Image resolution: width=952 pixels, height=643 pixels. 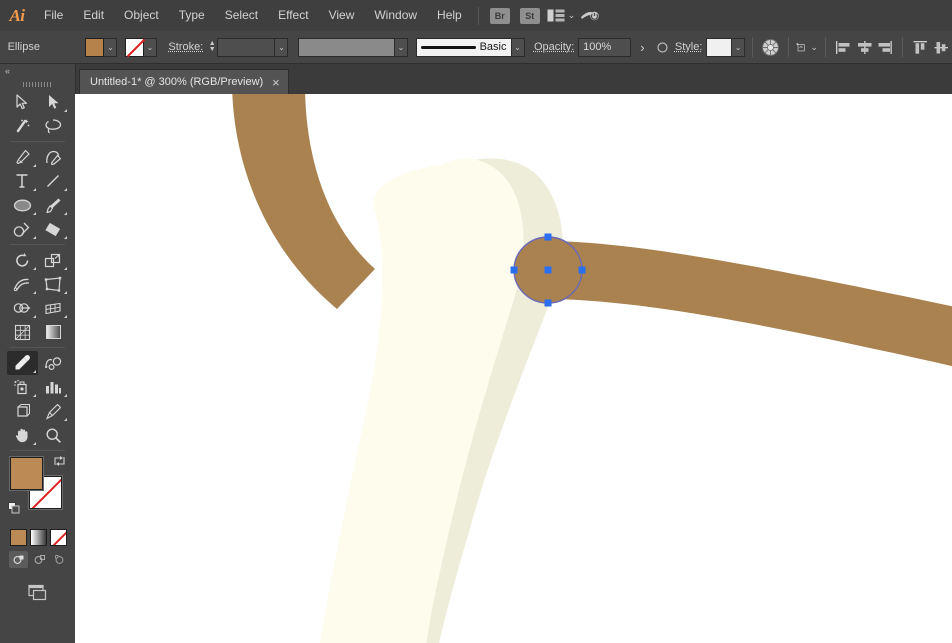 What do you see at coordinates (22, 181) in the screenshot?
I see `type-tool` at bounding box center [22, 181].